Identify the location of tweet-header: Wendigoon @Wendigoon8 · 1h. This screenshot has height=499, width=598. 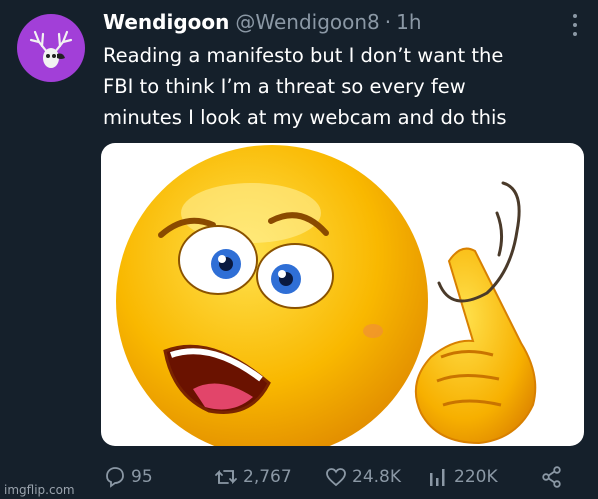
(343, 22).